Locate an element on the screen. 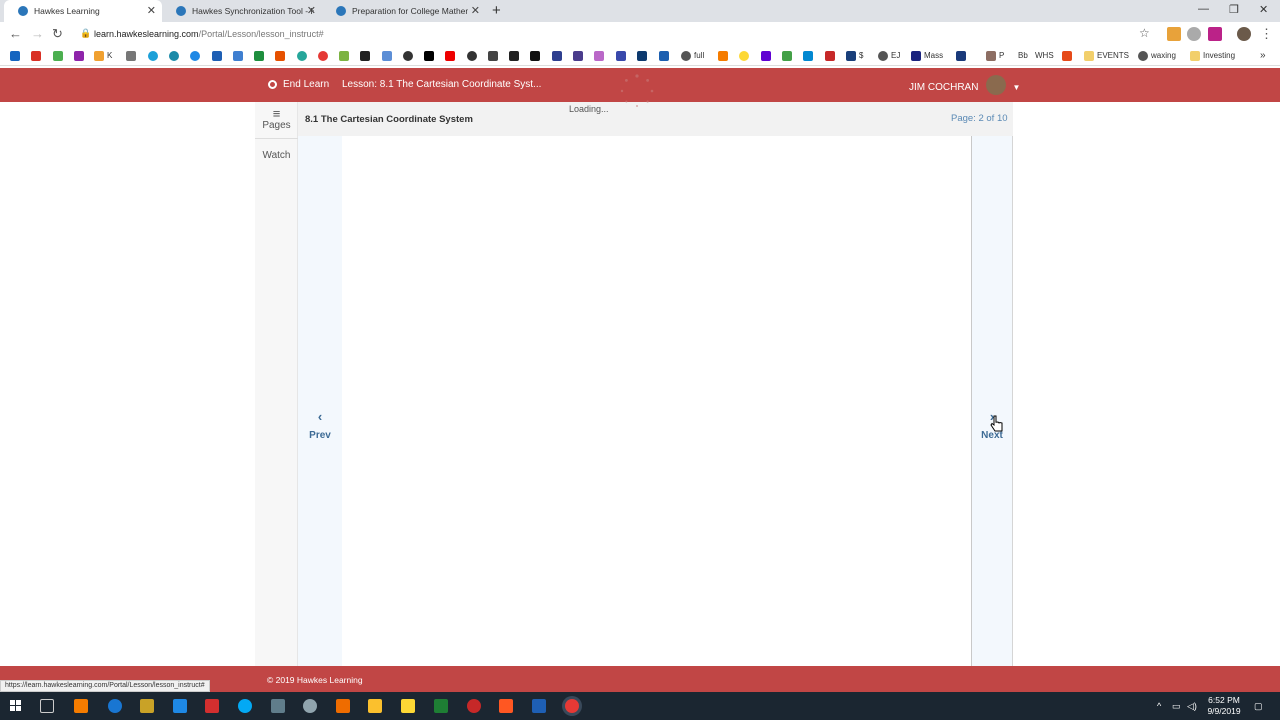  bookmark-full: full is located at coordinates (692, 55).